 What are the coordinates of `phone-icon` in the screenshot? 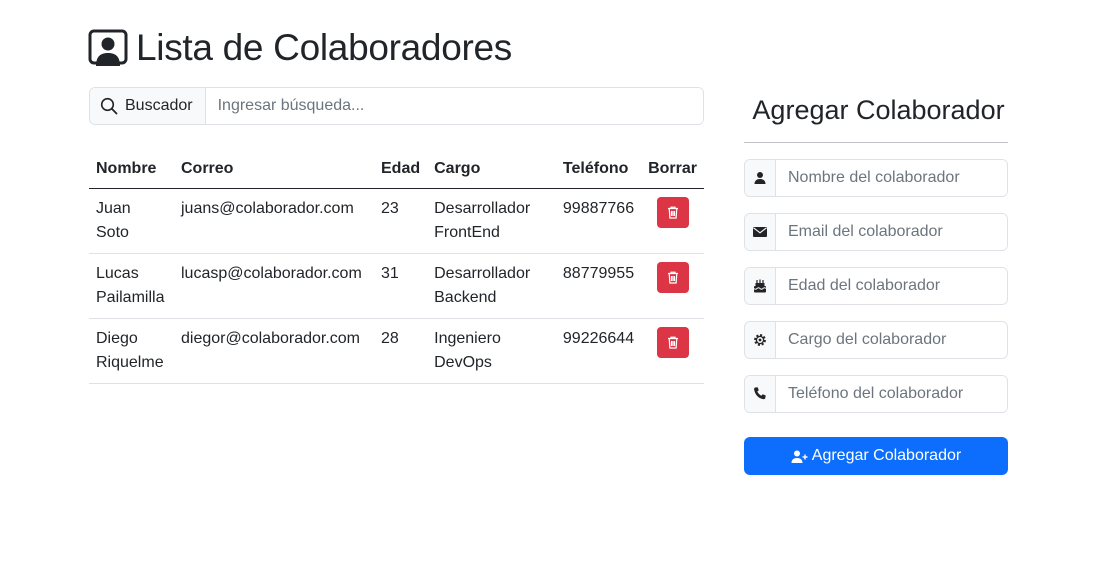 It's located at (760, 393).